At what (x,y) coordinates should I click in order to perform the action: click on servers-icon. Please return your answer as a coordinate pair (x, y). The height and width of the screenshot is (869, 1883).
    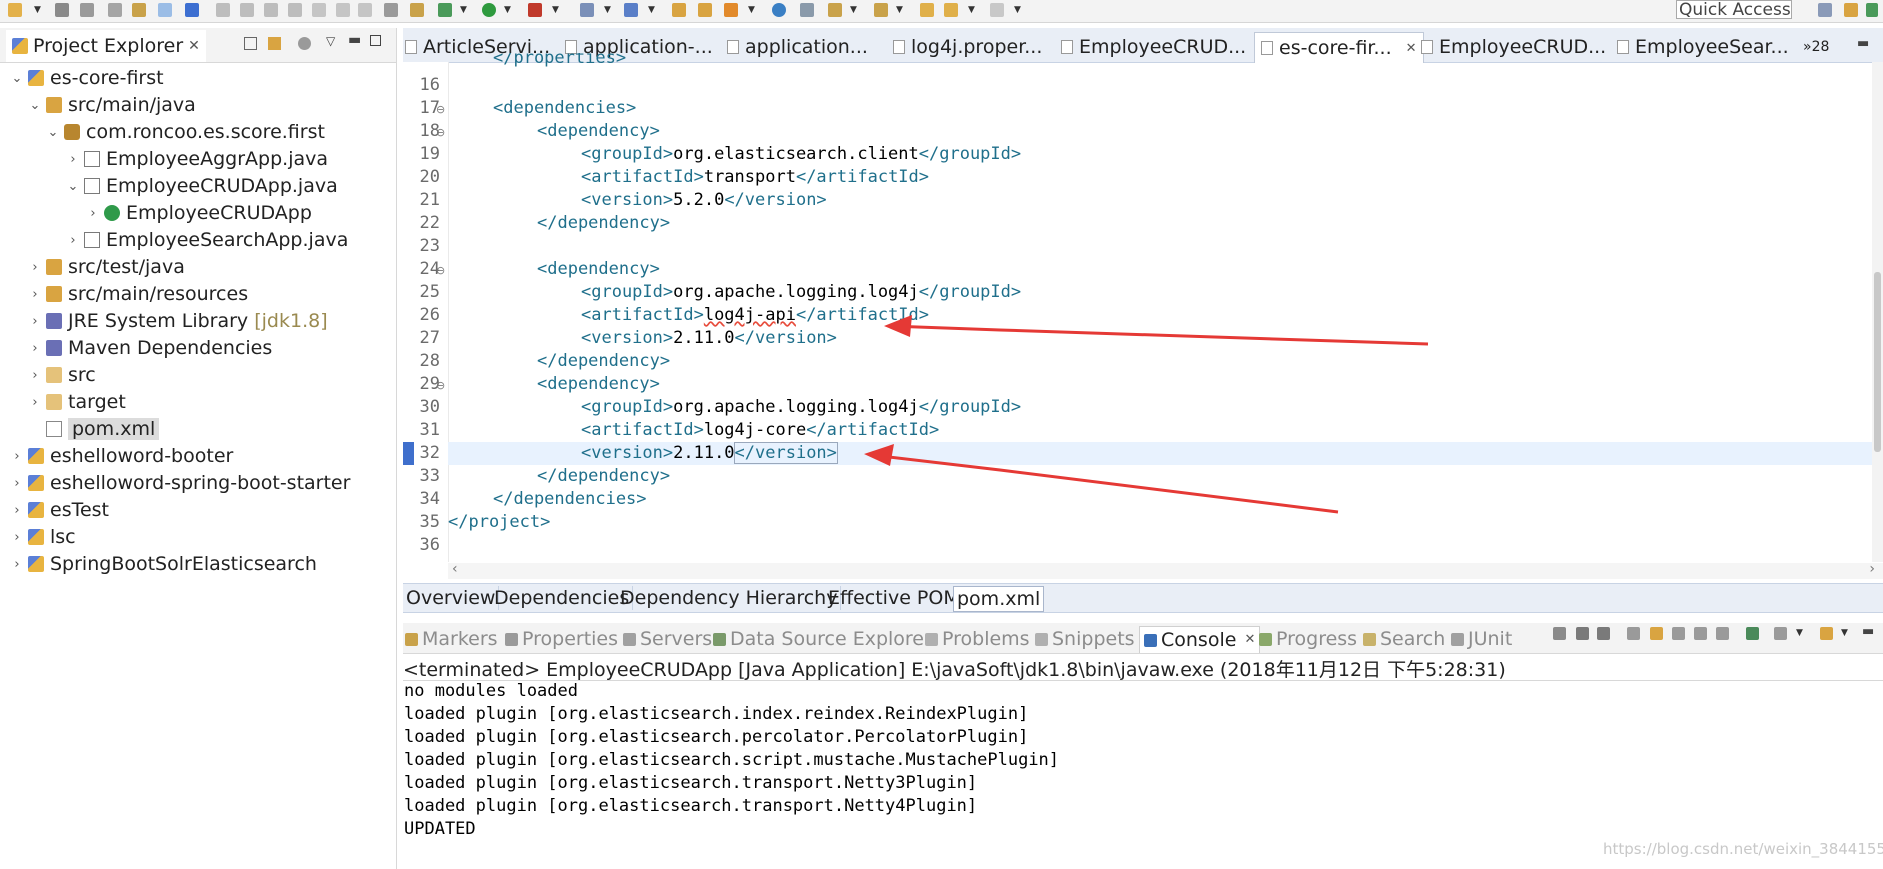
    Looking at the image, I should click on (629, 639).